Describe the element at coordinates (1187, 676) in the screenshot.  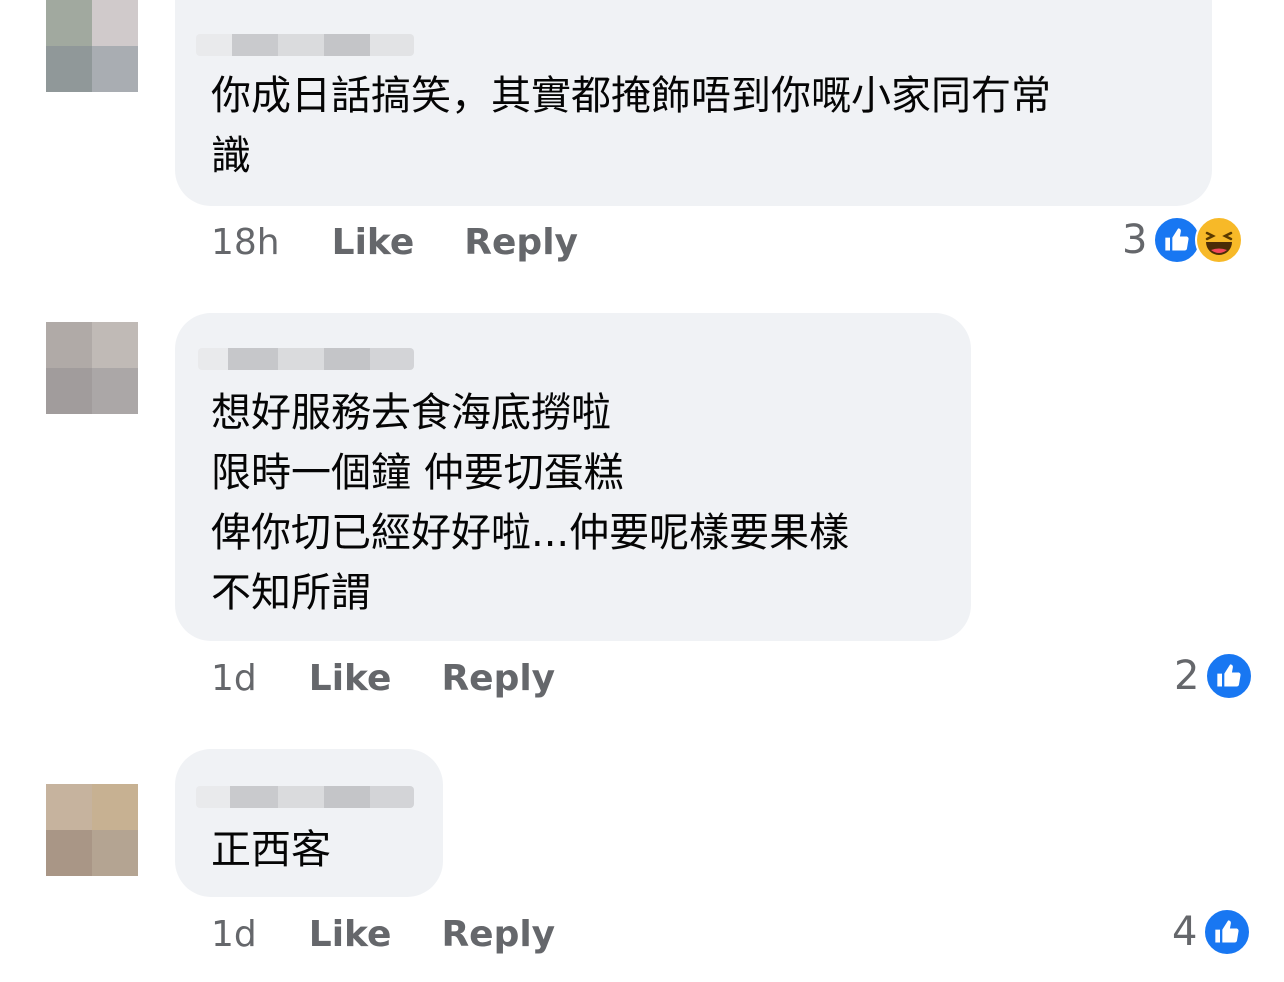
I see `reaction-count: 2` at that location.